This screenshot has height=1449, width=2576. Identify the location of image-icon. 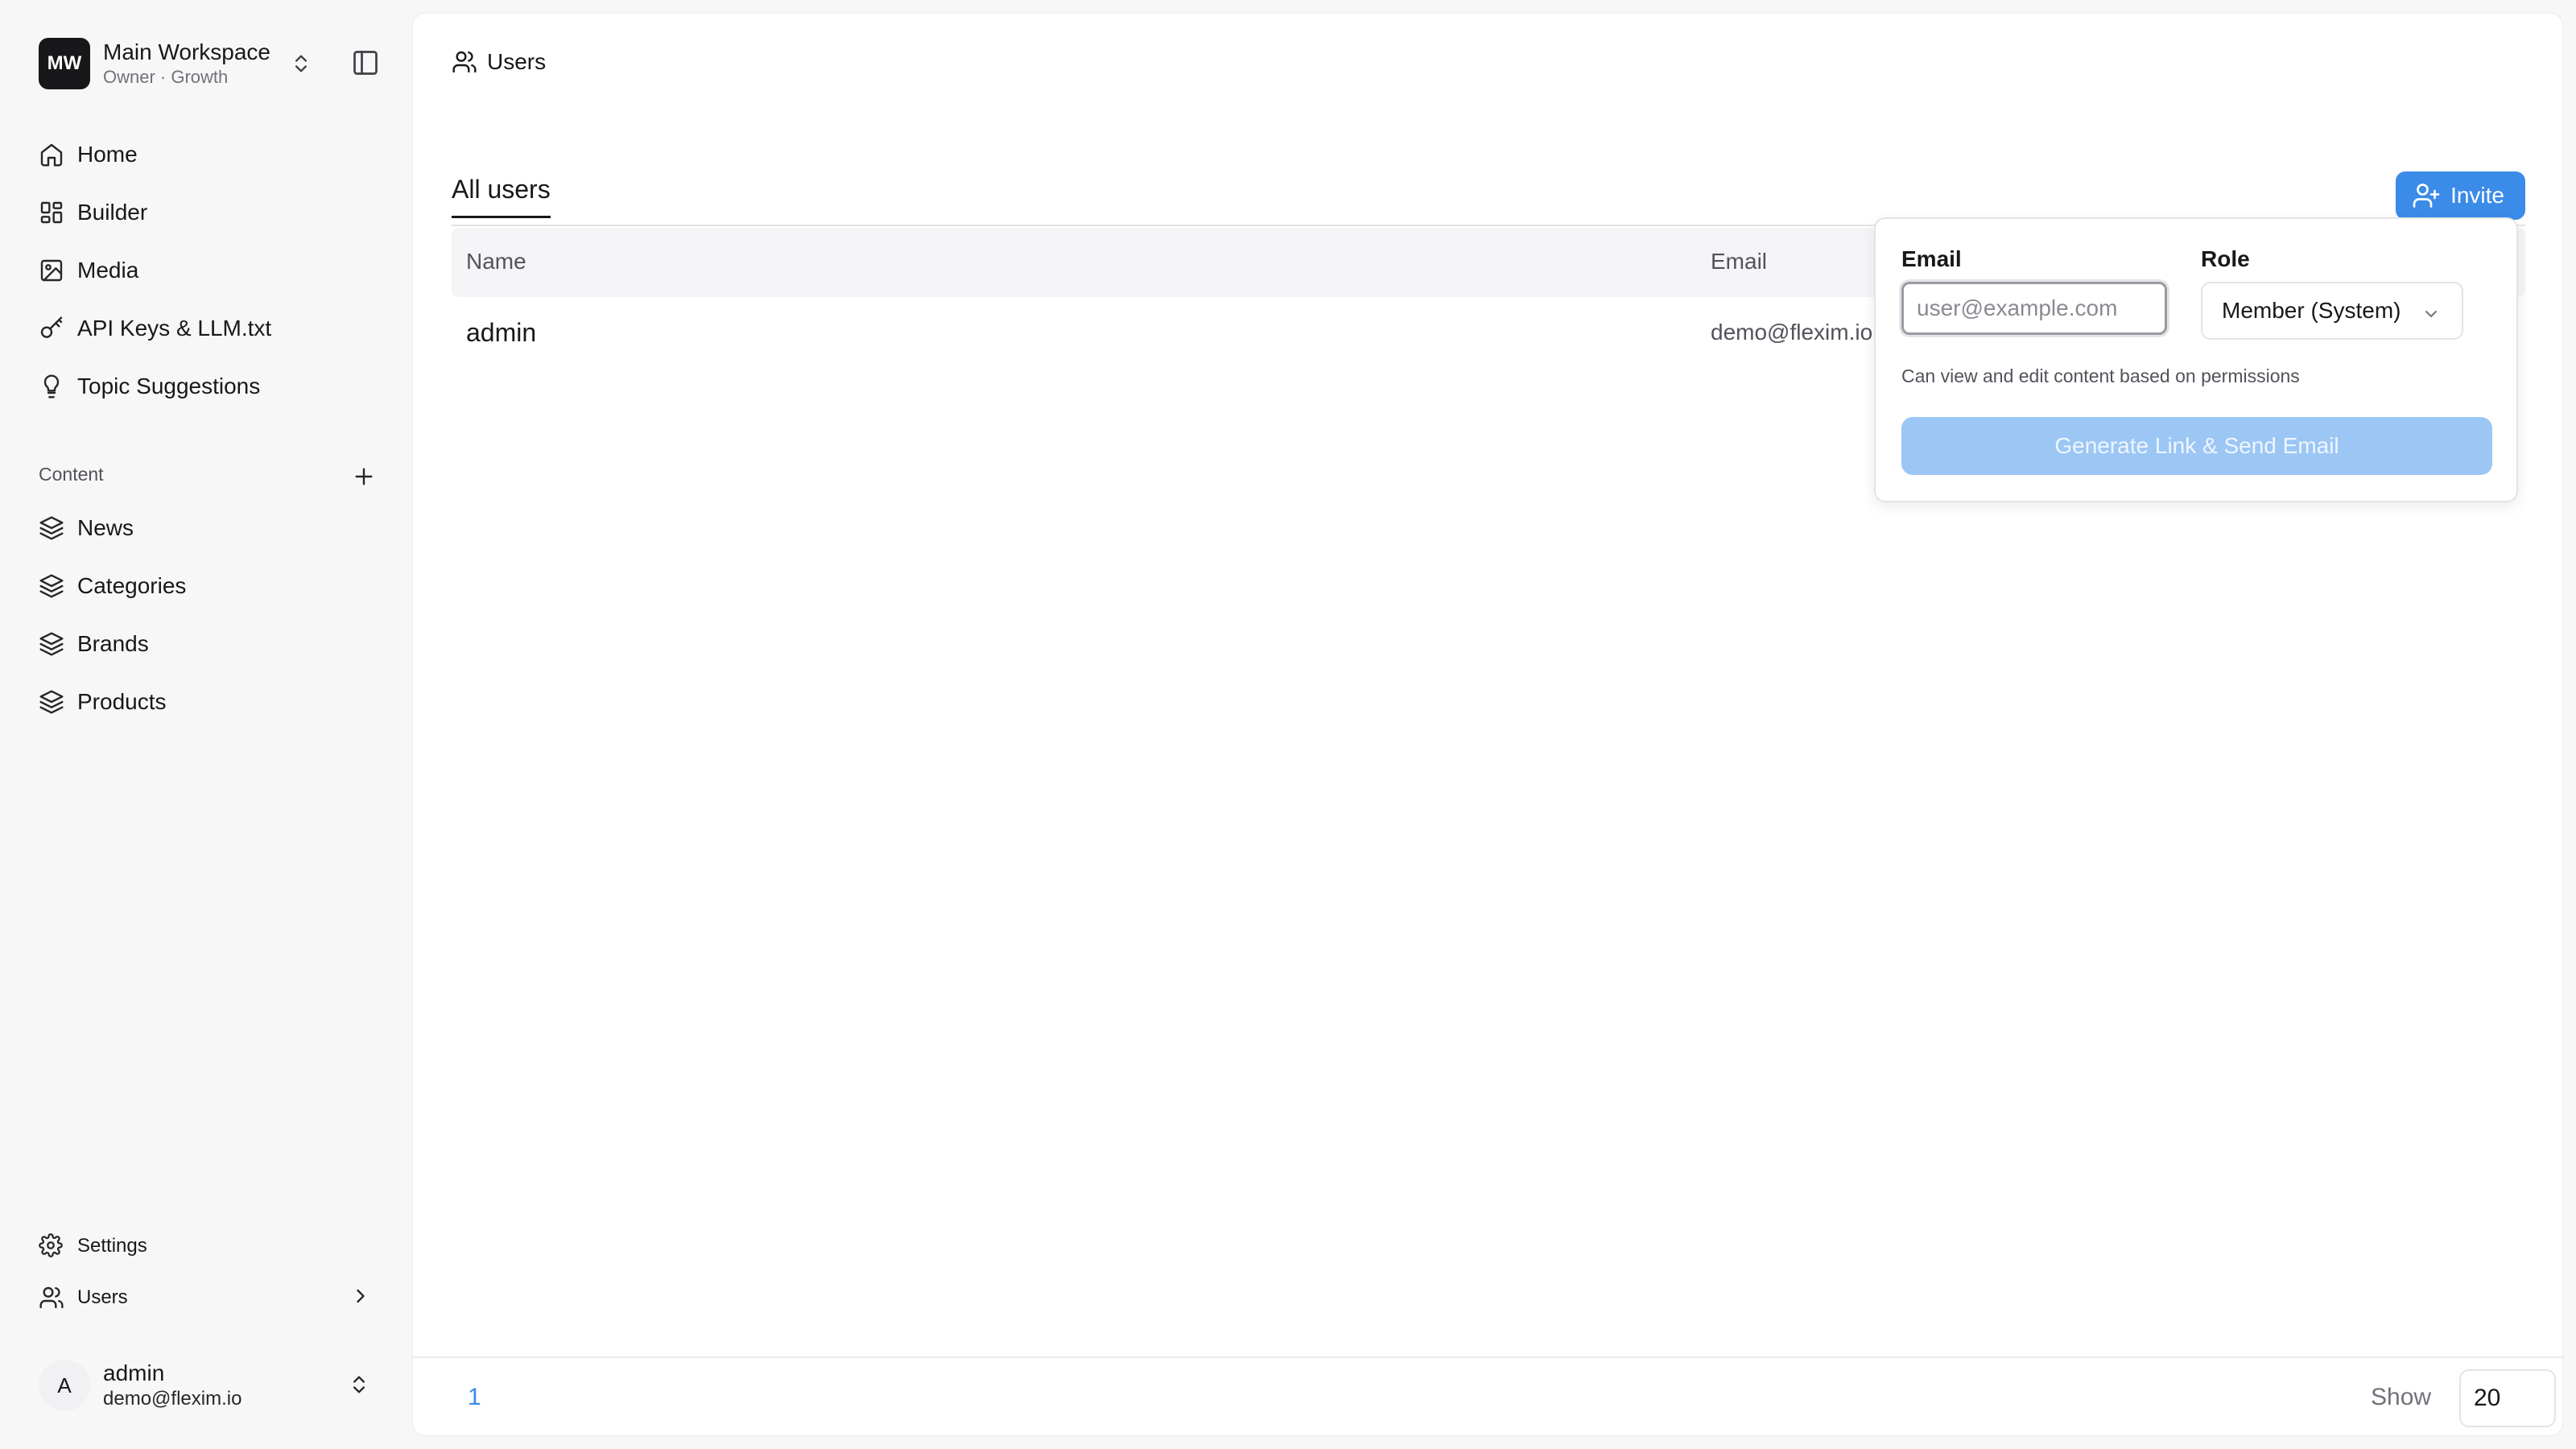
(51, 270).